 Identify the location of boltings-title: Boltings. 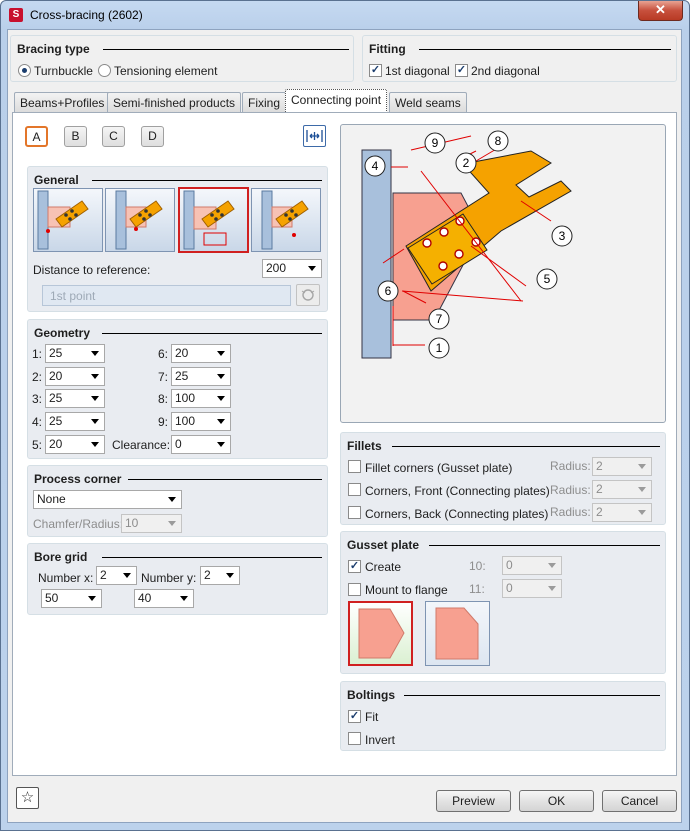
(373, 695).